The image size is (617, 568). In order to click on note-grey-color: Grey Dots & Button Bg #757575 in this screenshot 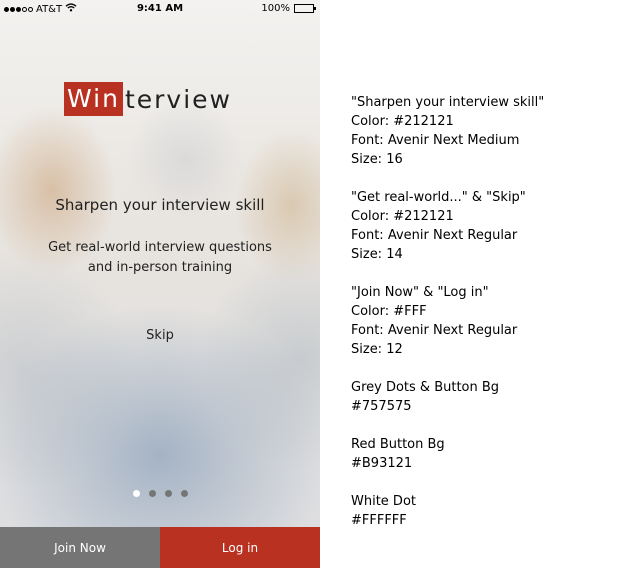, I will do `click(481, 397)`.